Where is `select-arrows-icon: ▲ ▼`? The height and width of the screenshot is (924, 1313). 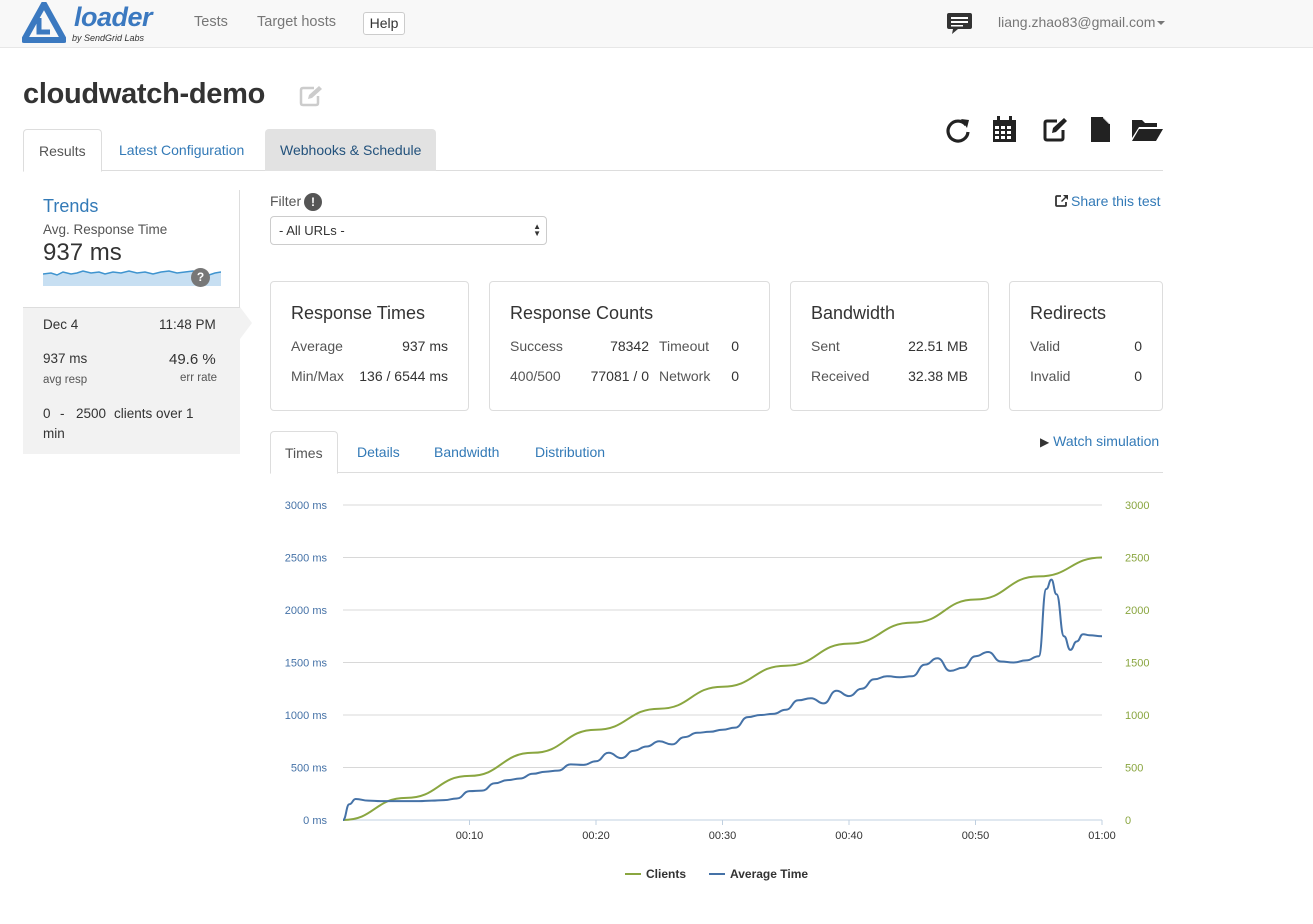
select-arrows-icon: ▲ ▼ is located at coordinates (537, 230).